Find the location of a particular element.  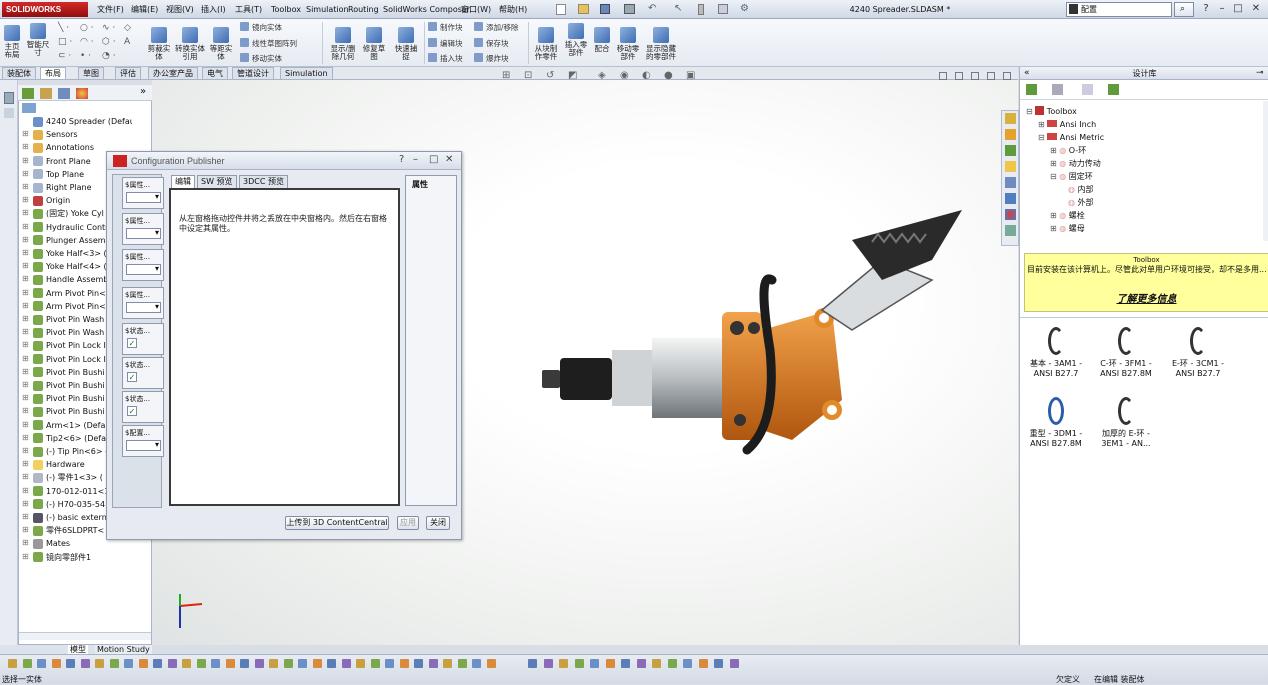

insert-component-button: 插入零部件 is located at coordinates (576, 40).